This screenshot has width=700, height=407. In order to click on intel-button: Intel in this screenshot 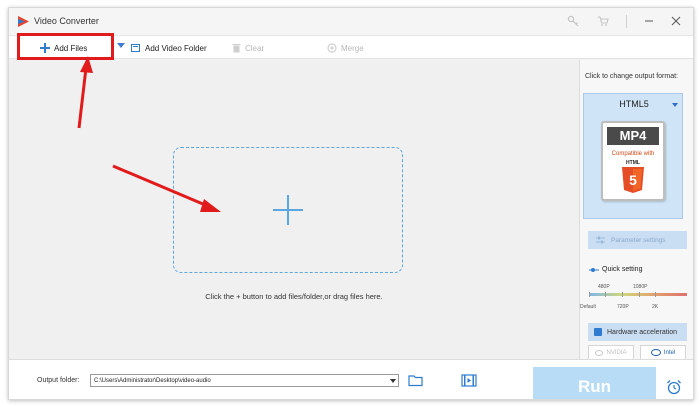, I will do `click(663, 352)`.